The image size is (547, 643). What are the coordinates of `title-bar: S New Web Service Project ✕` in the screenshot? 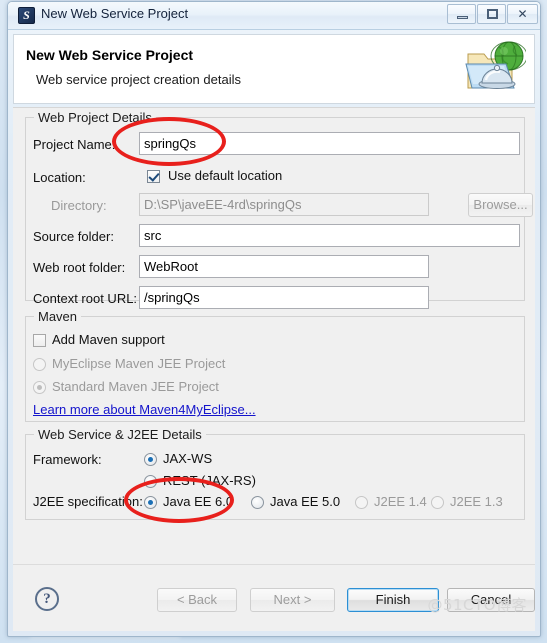 It's located at (274, 16).